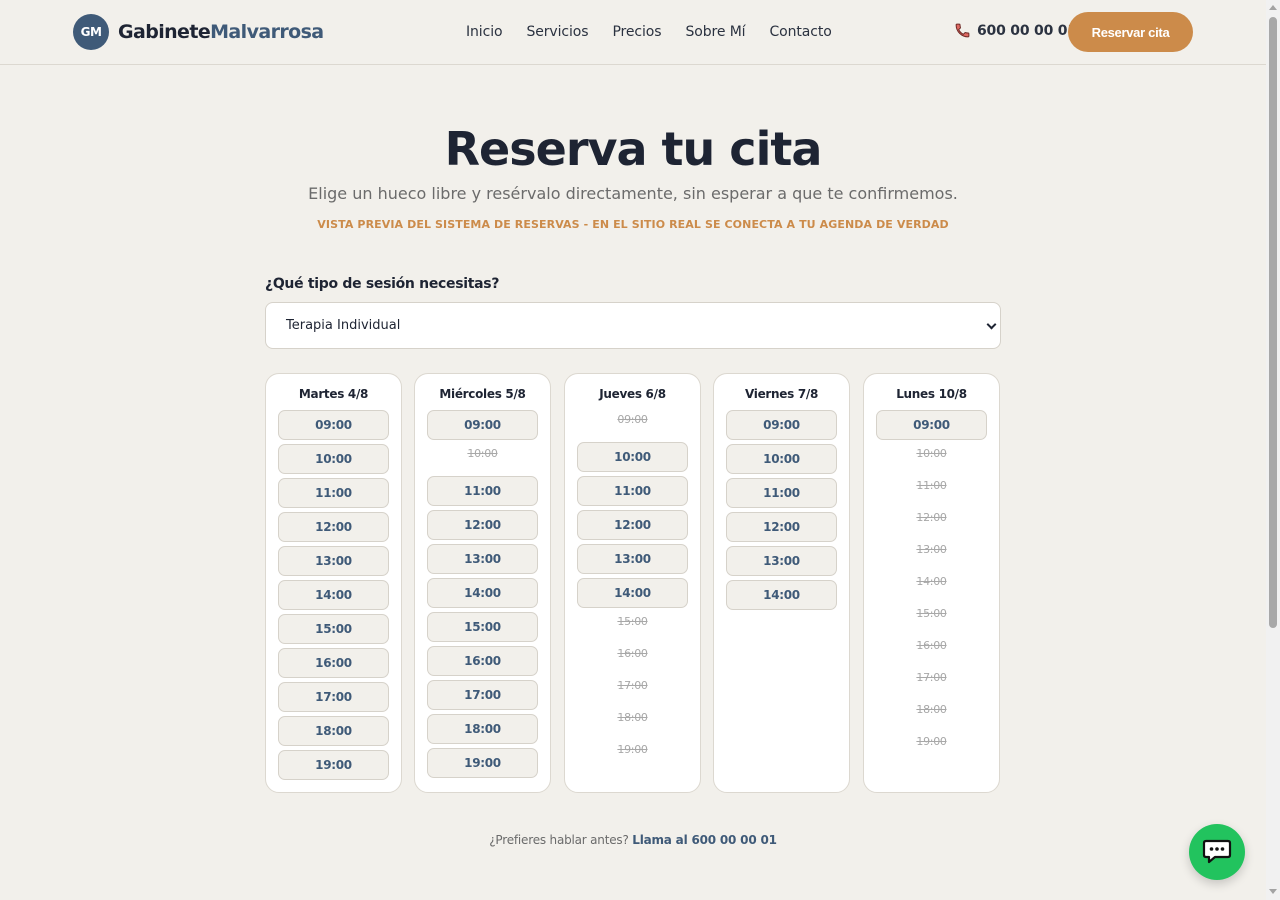 Image resolution: width=1280 pixels, height=900 pixels. I want to click on nav-item-precios: Precios, so click(636, 32).